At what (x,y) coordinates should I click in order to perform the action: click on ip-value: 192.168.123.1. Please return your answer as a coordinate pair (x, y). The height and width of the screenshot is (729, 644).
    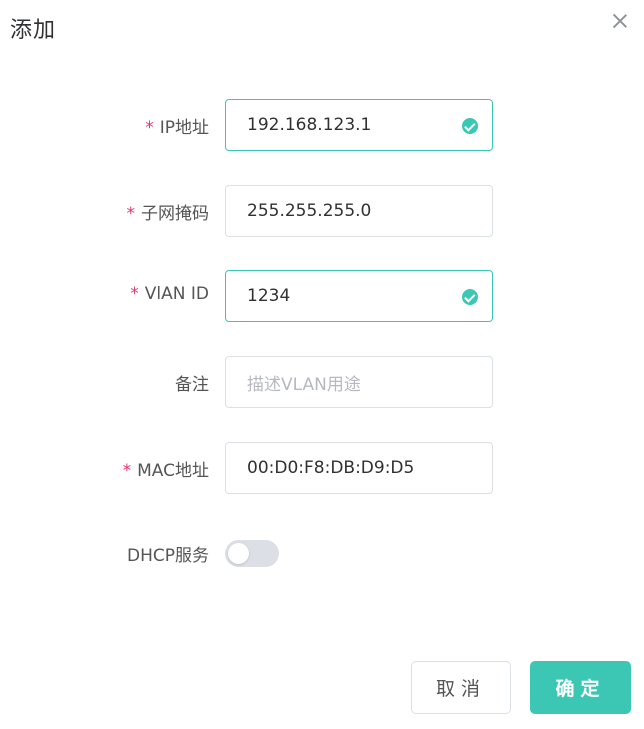
    Looking at the image, I should click on (309, 125).